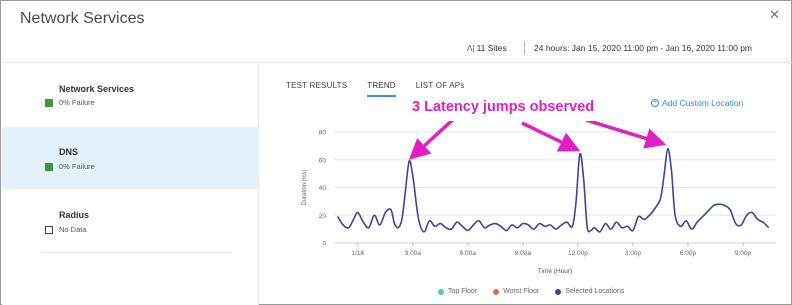 The image size is (792, 305). What do you see at coordinates (491, 48) in the screenshot?
I see `site-count-label: 11 Sites` at bounding box center [491, 48].